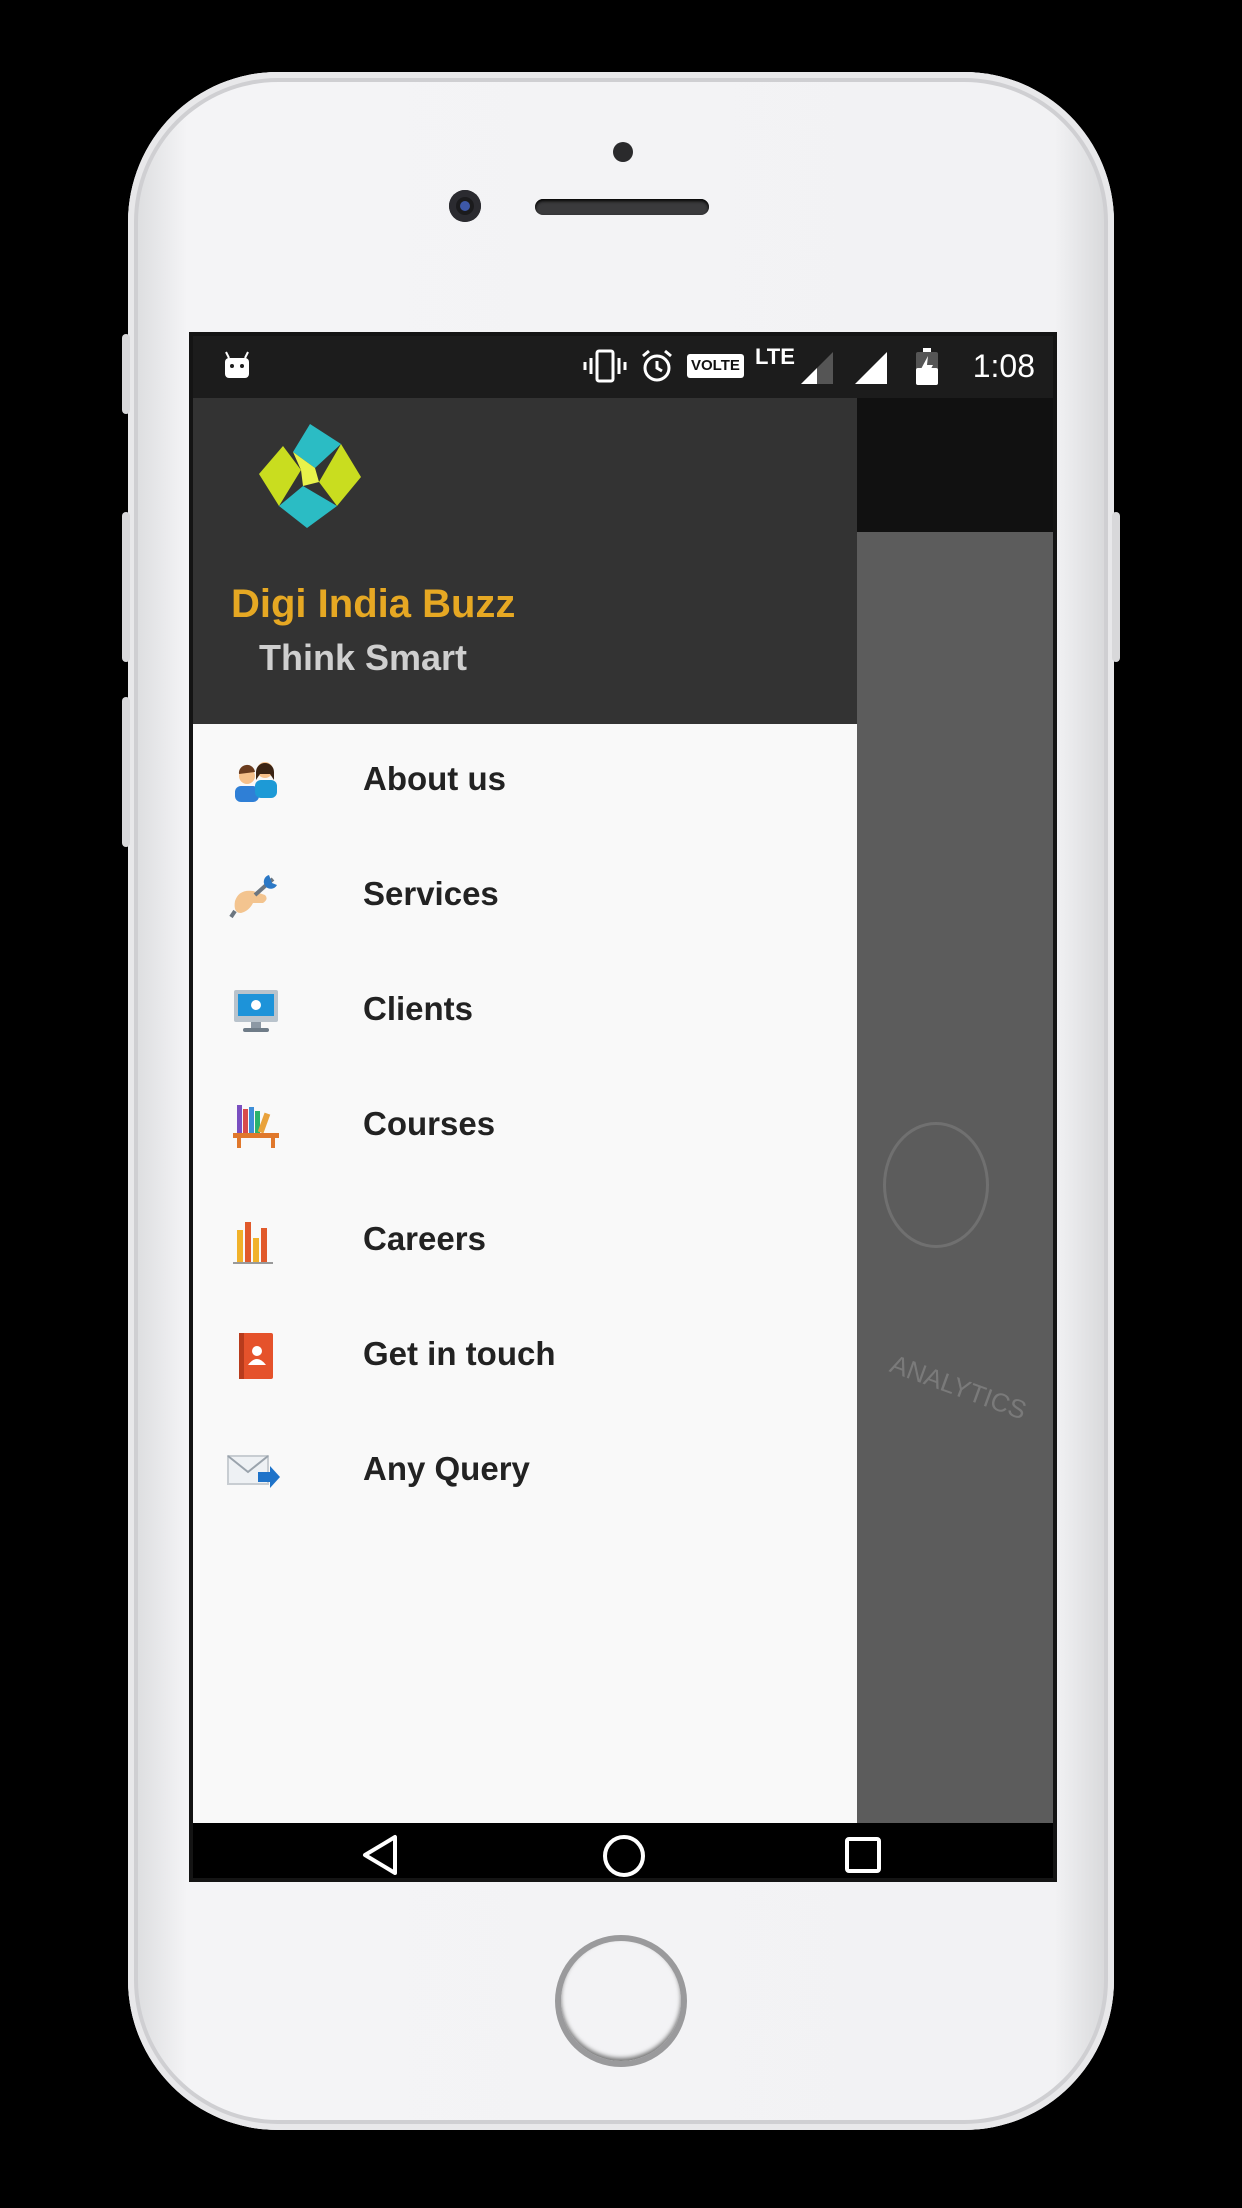 The image size is (1242, 2208). I want to click on volume-up-button, so click(126, 587).